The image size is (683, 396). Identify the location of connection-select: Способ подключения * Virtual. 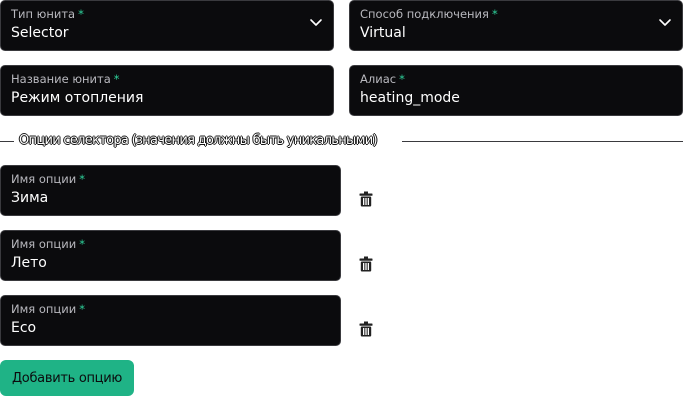
(516, 25).